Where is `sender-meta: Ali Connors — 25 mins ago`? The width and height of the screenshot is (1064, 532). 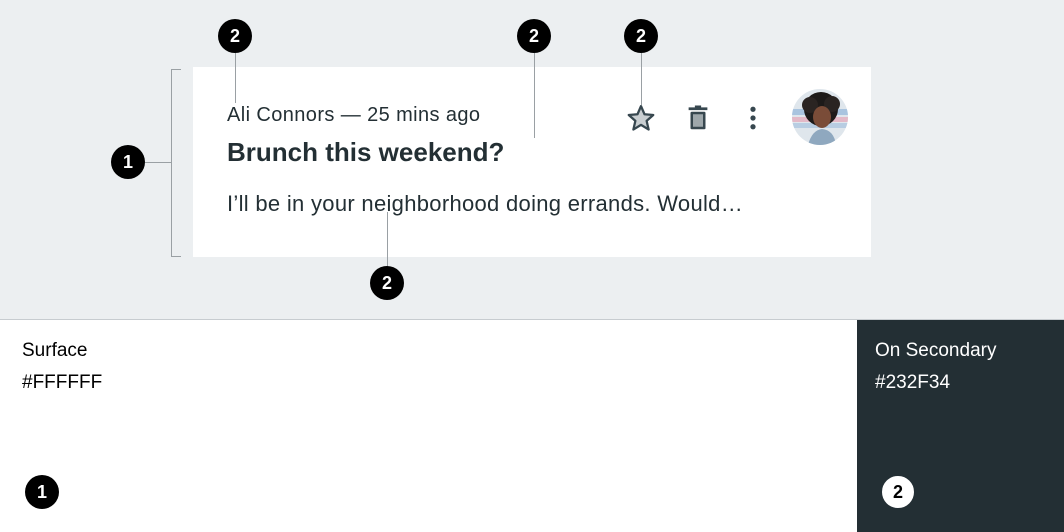 sender-meta: Ali Connors — 25 mins ago is located at coordinates (354, 115).